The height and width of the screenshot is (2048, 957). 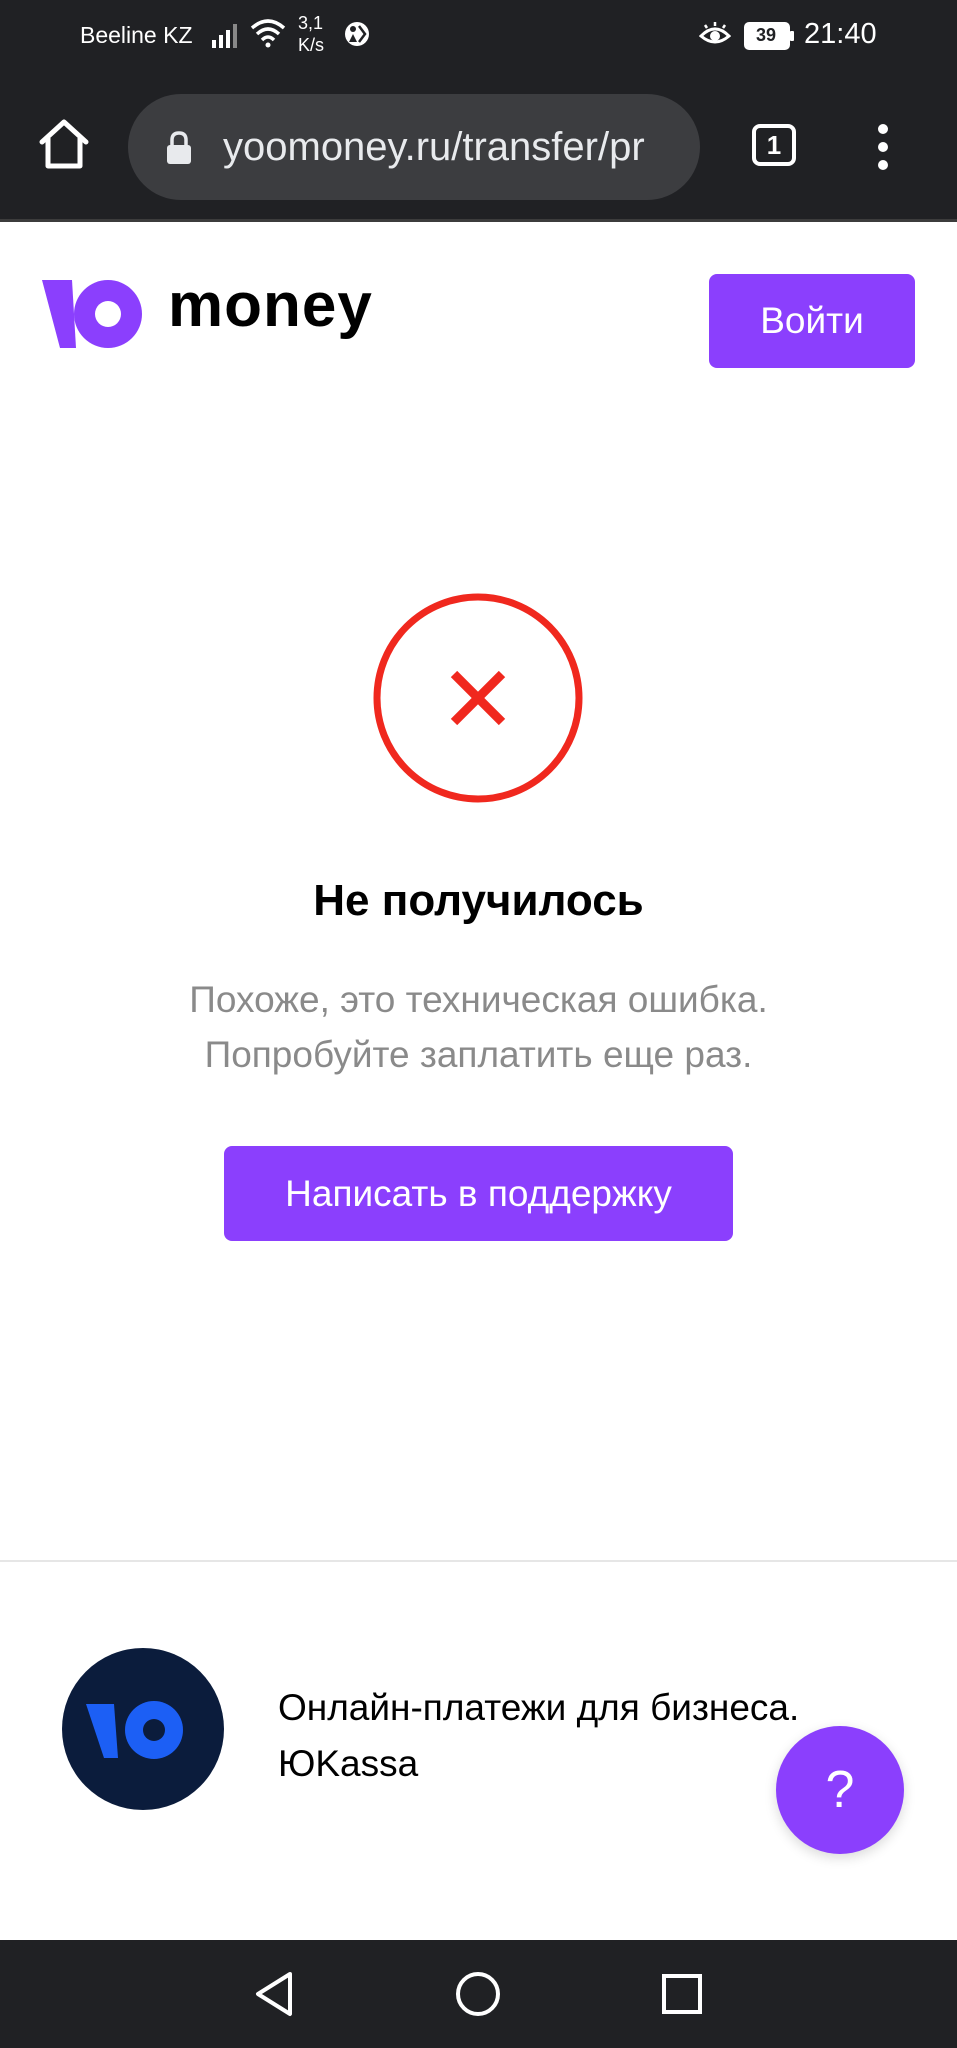 I want to click on browser-toolbar: yoomoney.ru/transfer/pr 1, so click(x=478, y=148).